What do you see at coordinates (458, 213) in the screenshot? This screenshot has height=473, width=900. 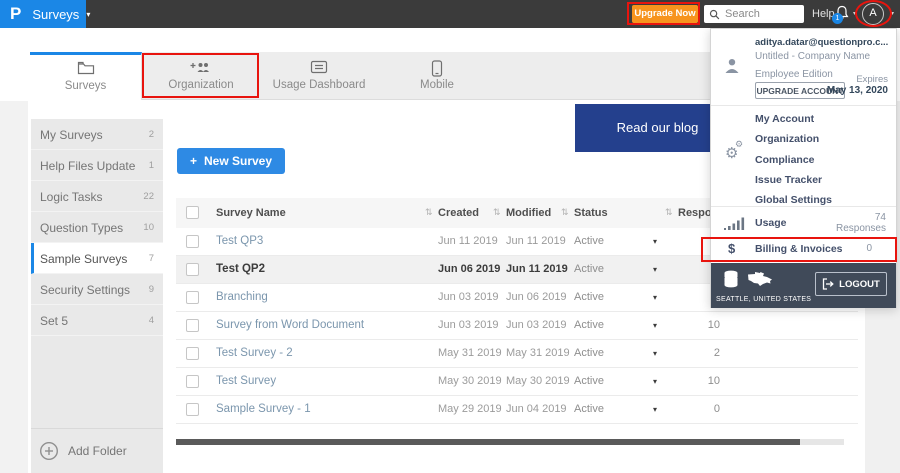 I see `column-header-created: Created` at bounding box center [458, 213].